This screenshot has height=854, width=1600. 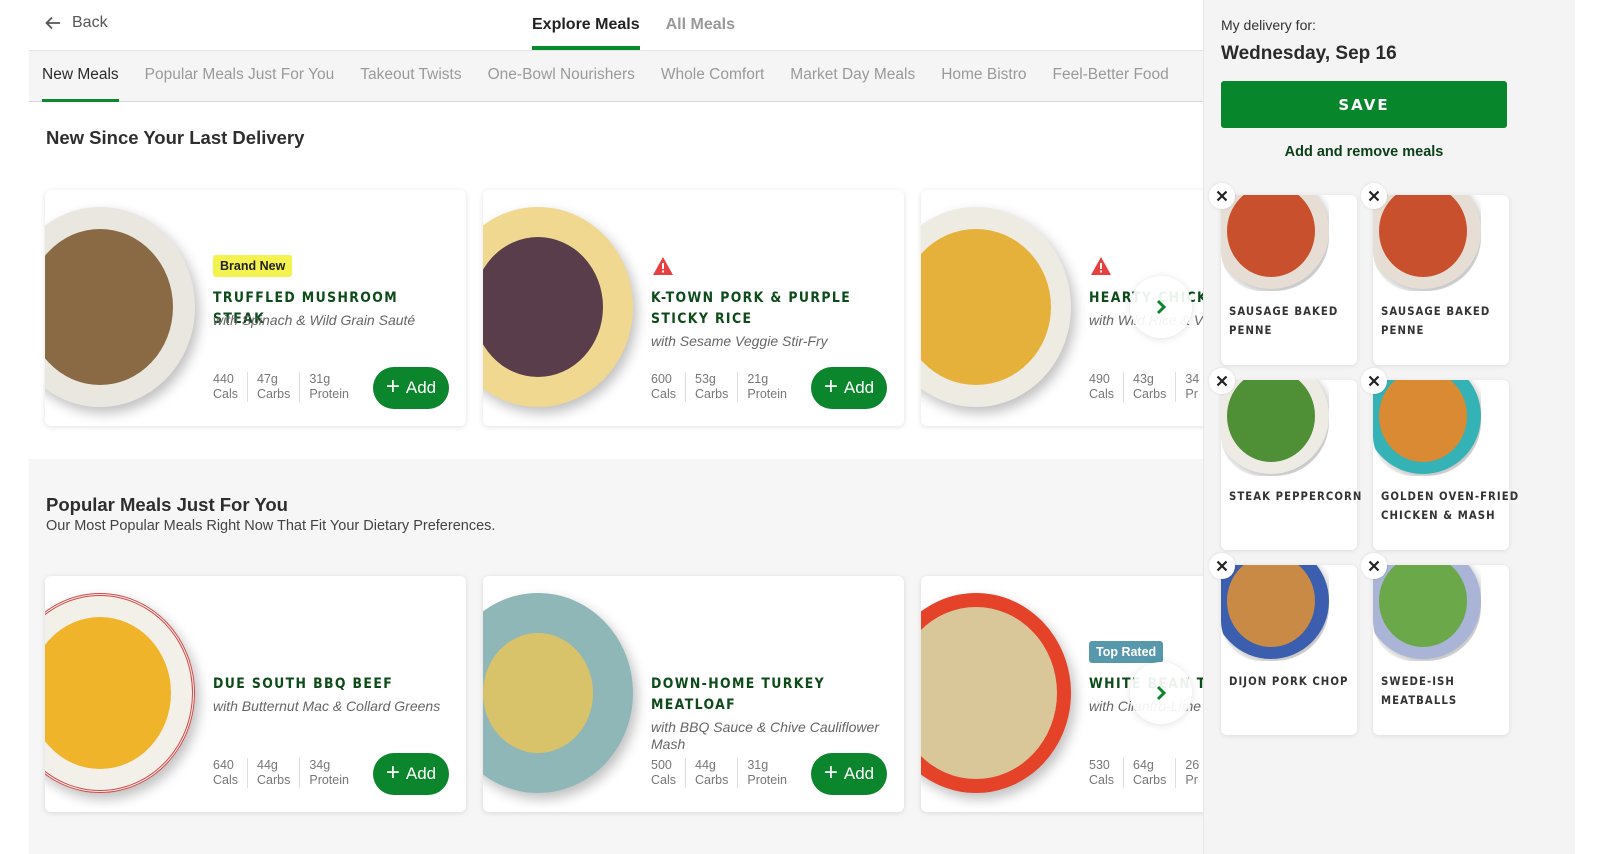 What do you see at coordinates (1419, 690) in the screenshot?
I see `selected-meal-name: SWEDE-ISH MEATBALLS` at bounding box center [1419, 690].